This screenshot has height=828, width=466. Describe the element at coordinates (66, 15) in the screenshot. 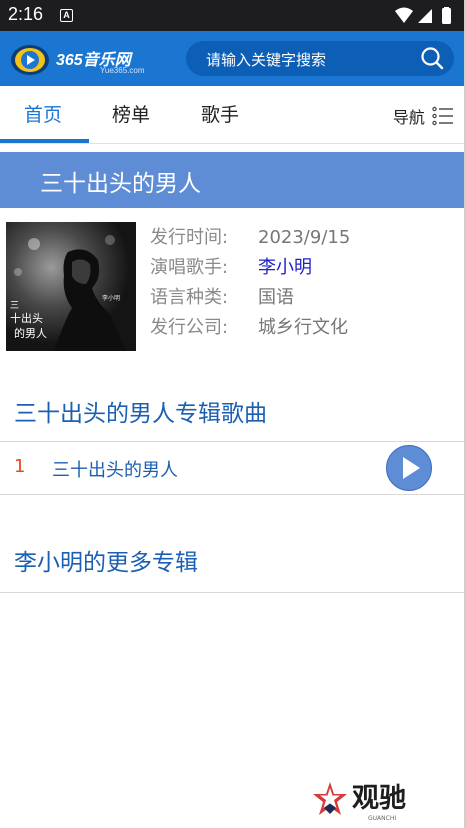

I see `notification-icon: A` at that location.